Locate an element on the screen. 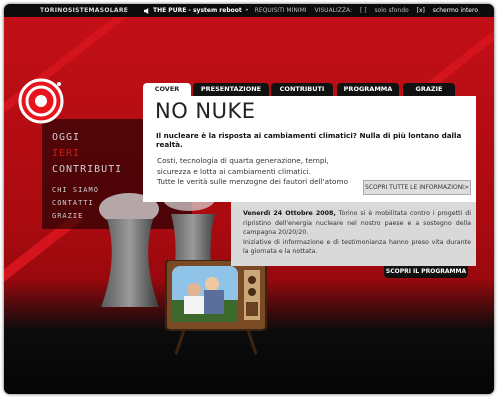 Image resolution: width=500 pixels, height=400 pixels. tab-contributi: CONTRIBUTI is located at coordinates (302, 89).